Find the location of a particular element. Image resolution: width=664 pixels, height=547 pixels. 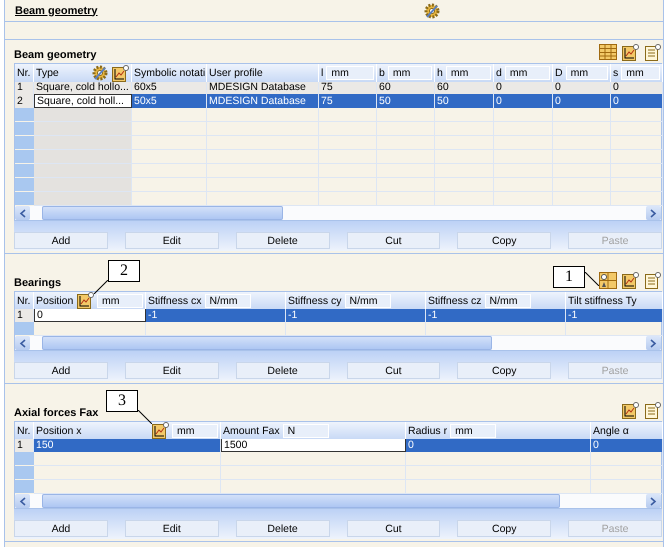

table-cell: 75 is located at coordinates (348, 101).